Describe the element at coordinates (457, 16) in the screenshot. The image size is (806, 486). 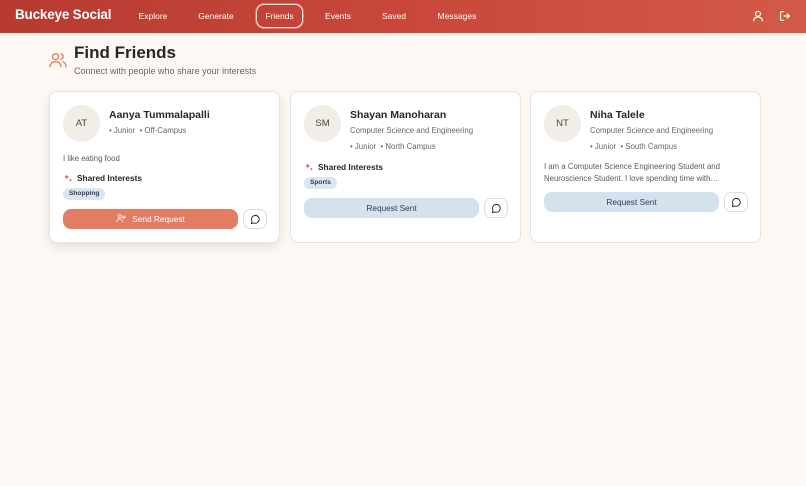
I see `nav-messages: Messages` at that location.